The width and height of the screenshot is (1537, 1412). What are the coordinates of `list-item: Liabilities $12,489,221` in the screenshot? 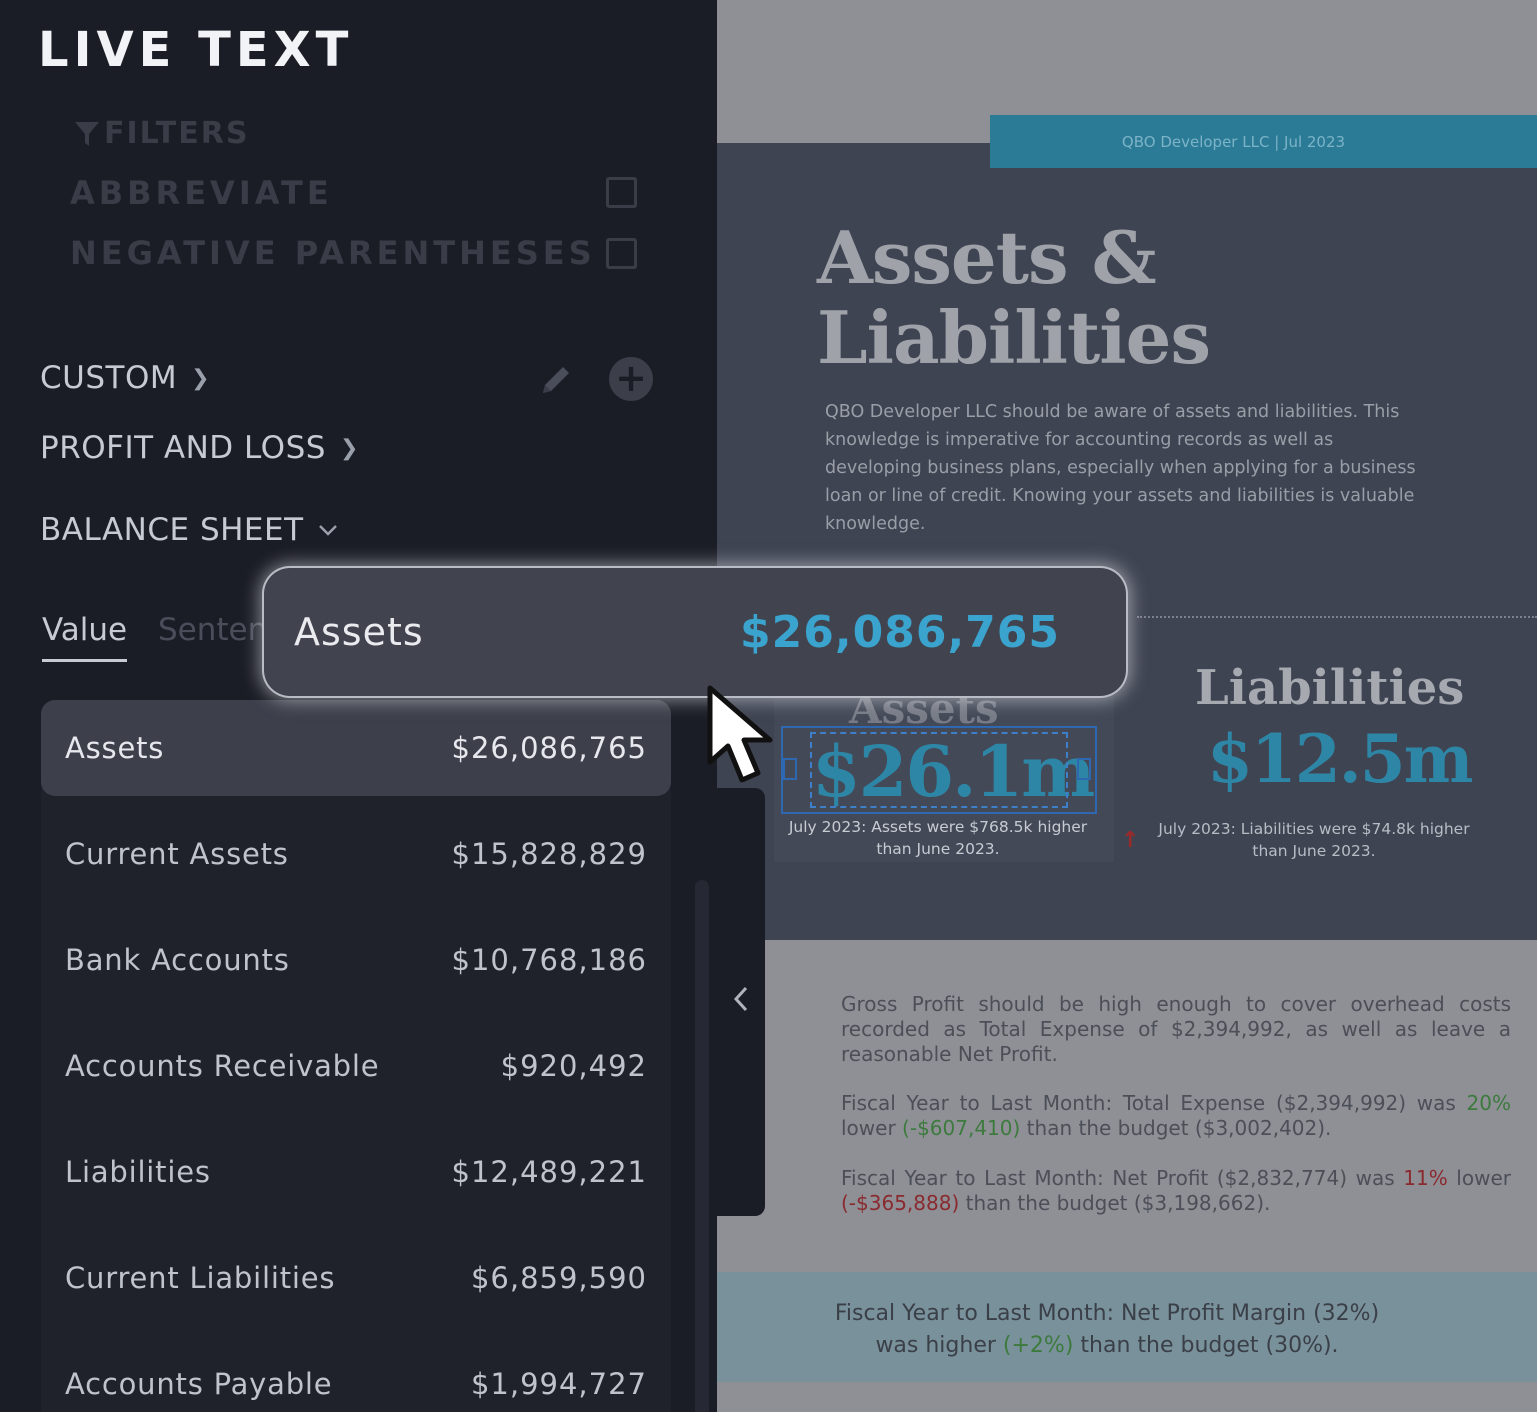 It's located at (356, 1172).